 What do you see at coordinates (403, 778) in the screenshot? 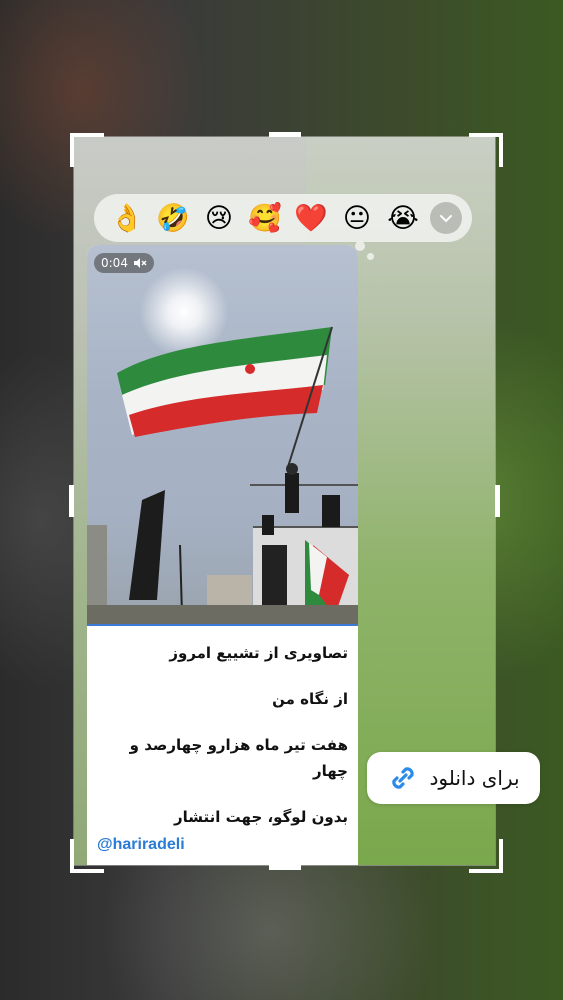
I see `link-icon` at bounding box center [403, 778].